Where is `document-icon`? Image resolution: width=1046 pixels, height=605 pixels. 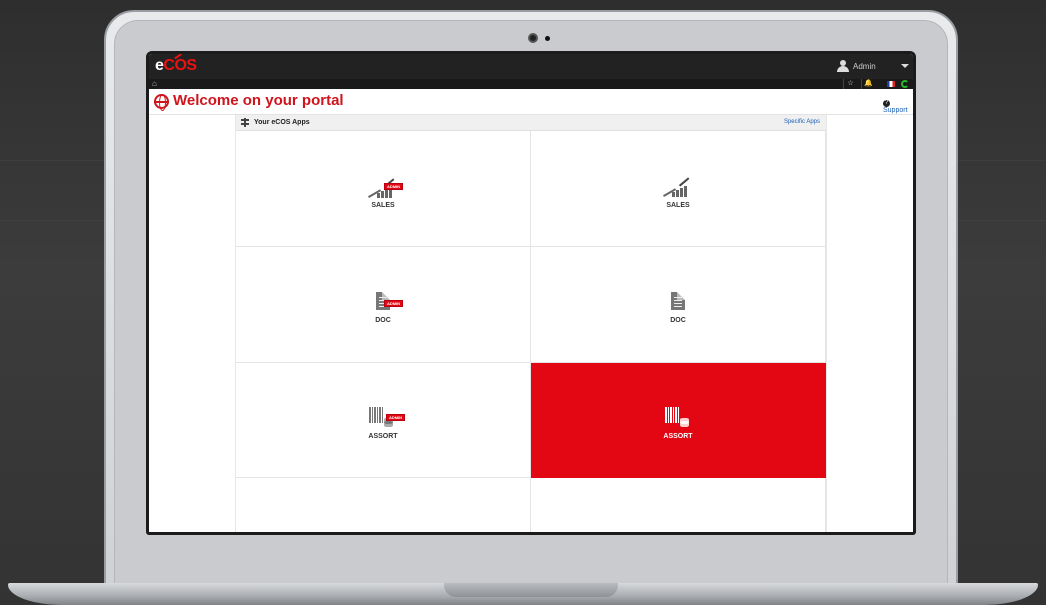 document-icon is located at coordinates (678, 301).